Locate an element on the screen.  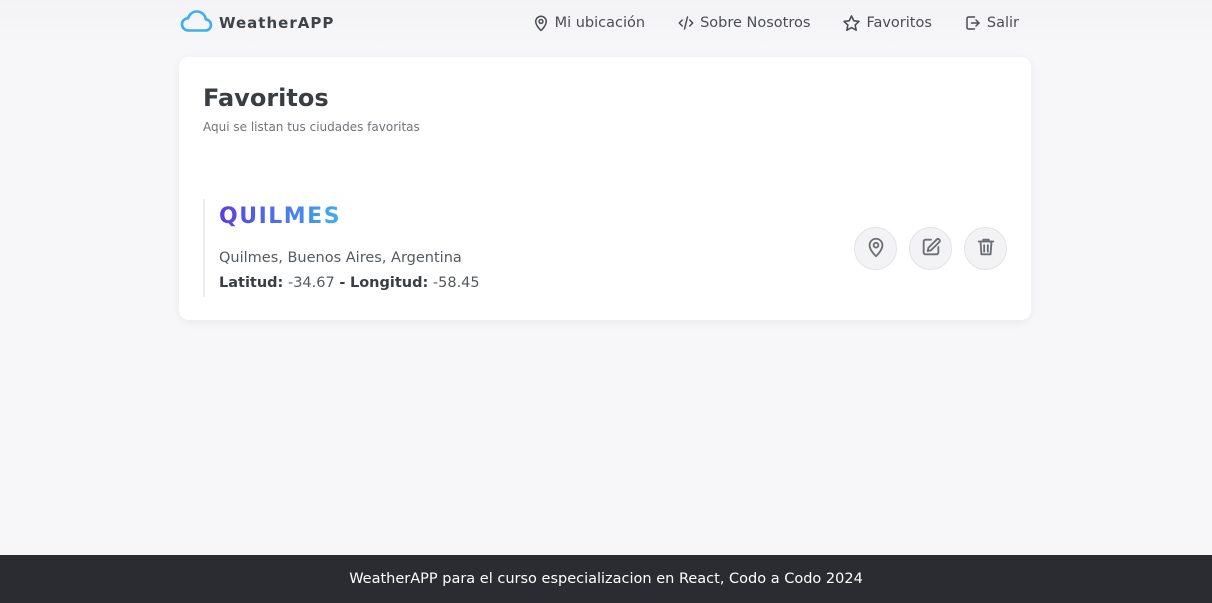
logout-icon is located at coordinates (973, 23).